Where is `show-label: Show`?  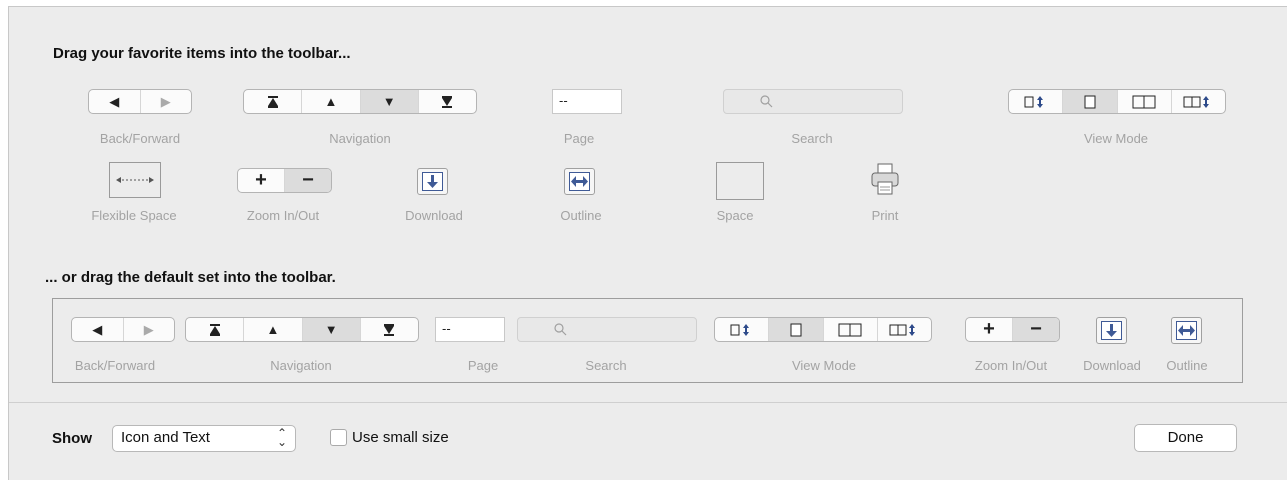
show-label: Show is located at coordinates (72, 438).